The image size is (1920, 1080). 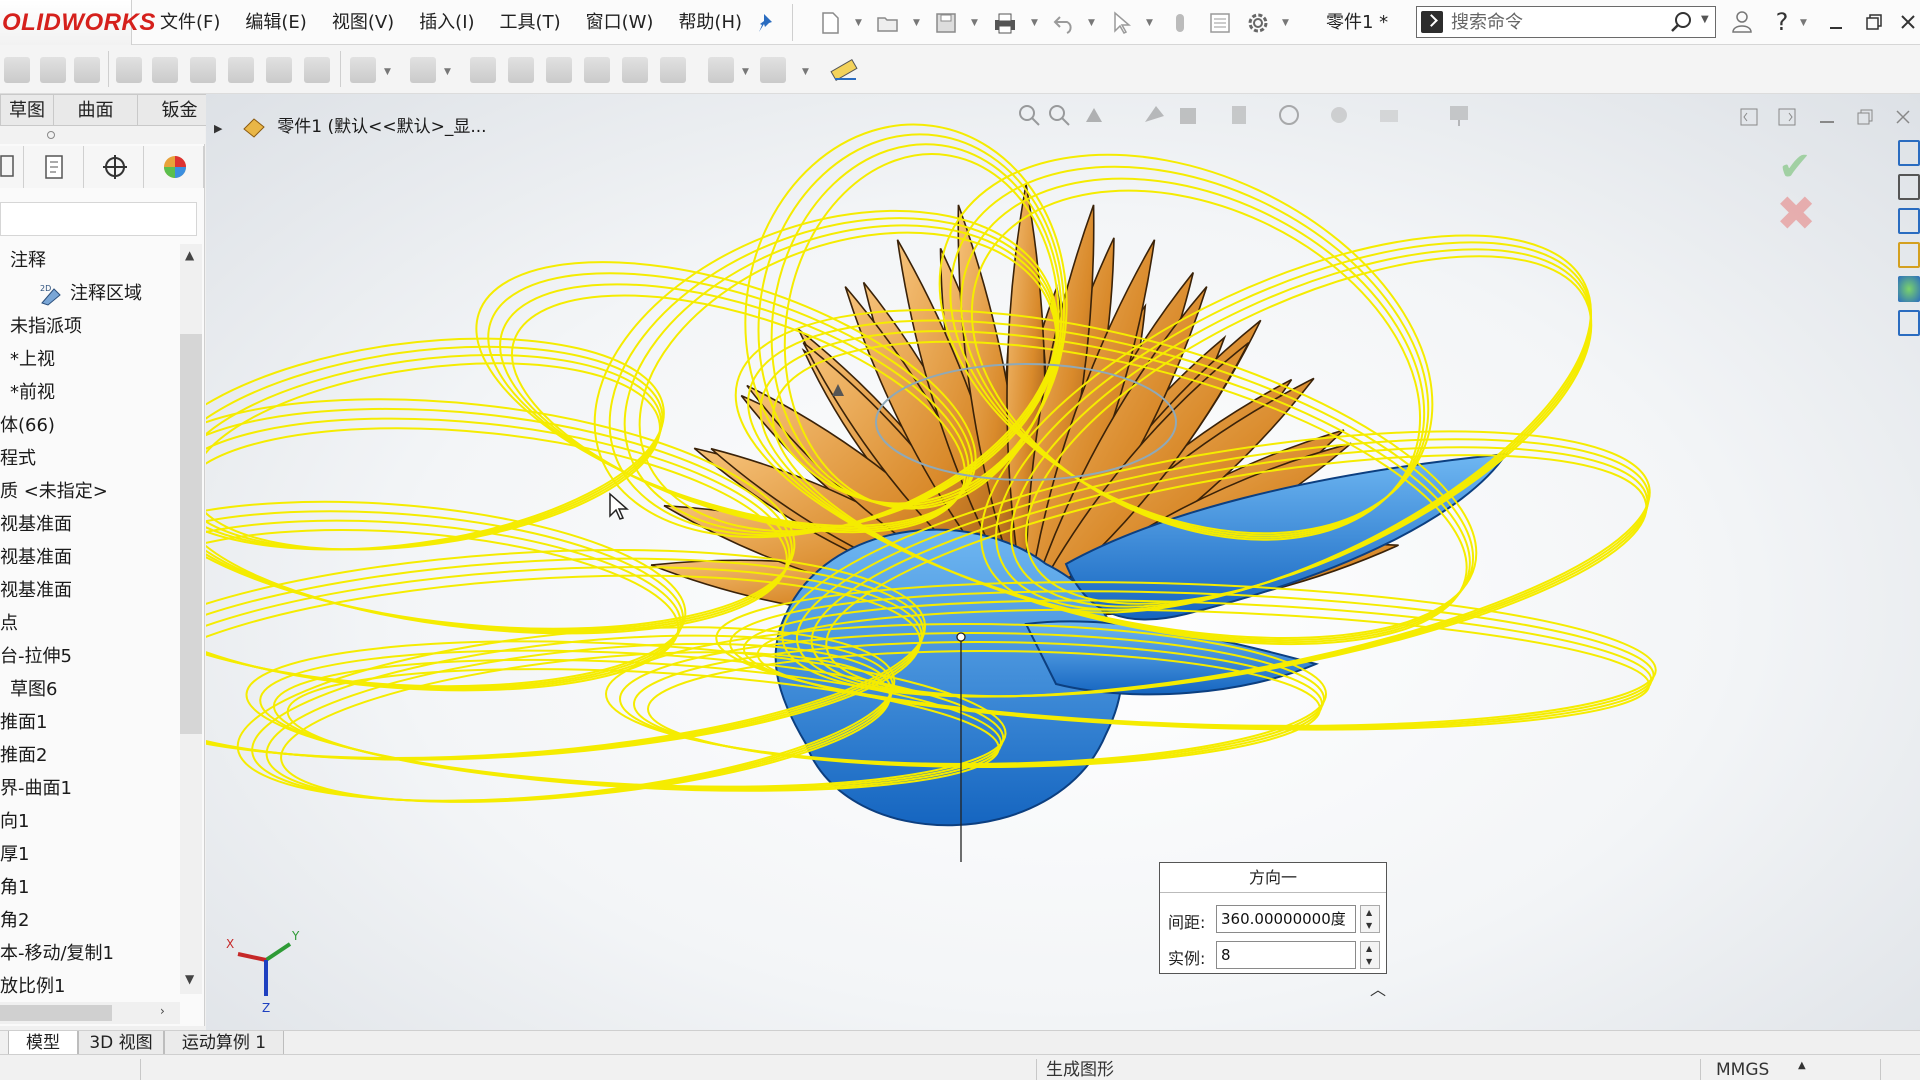 What do you see at coordinates (275, 22) in the screenshot?
I see `menu-edit: 编辑(E)` at bounding box center [275, 22].